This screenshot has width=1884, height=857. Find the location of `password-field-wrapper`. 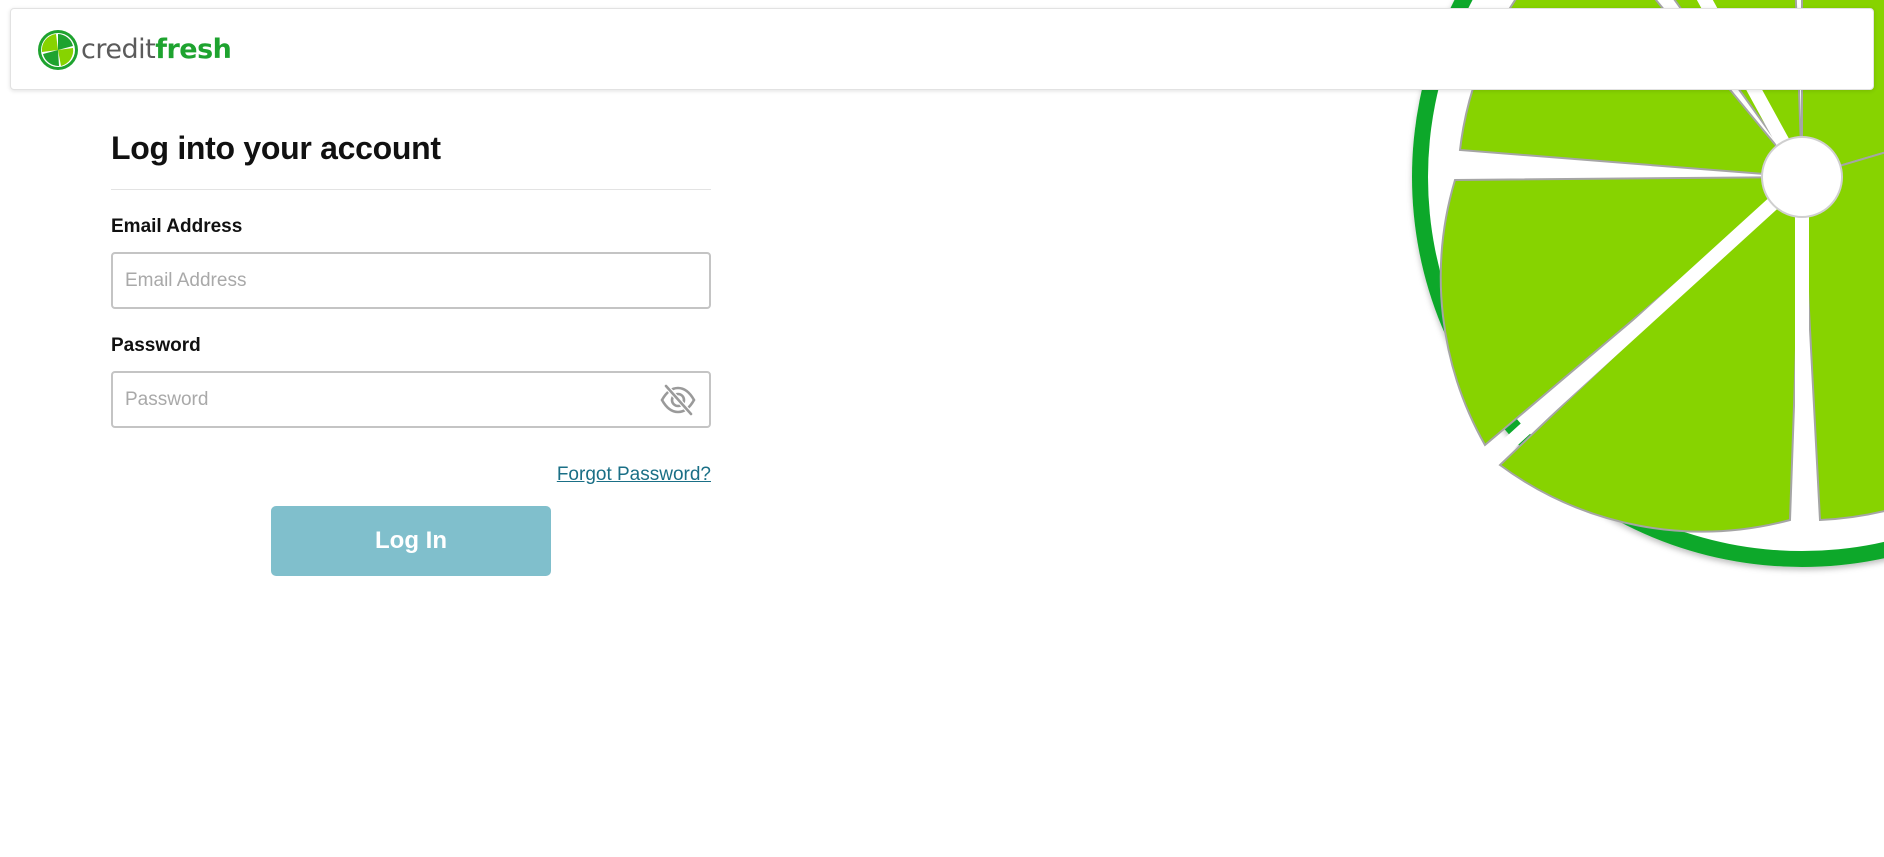

password-field-wrapper is located at coordinates (411, 399).